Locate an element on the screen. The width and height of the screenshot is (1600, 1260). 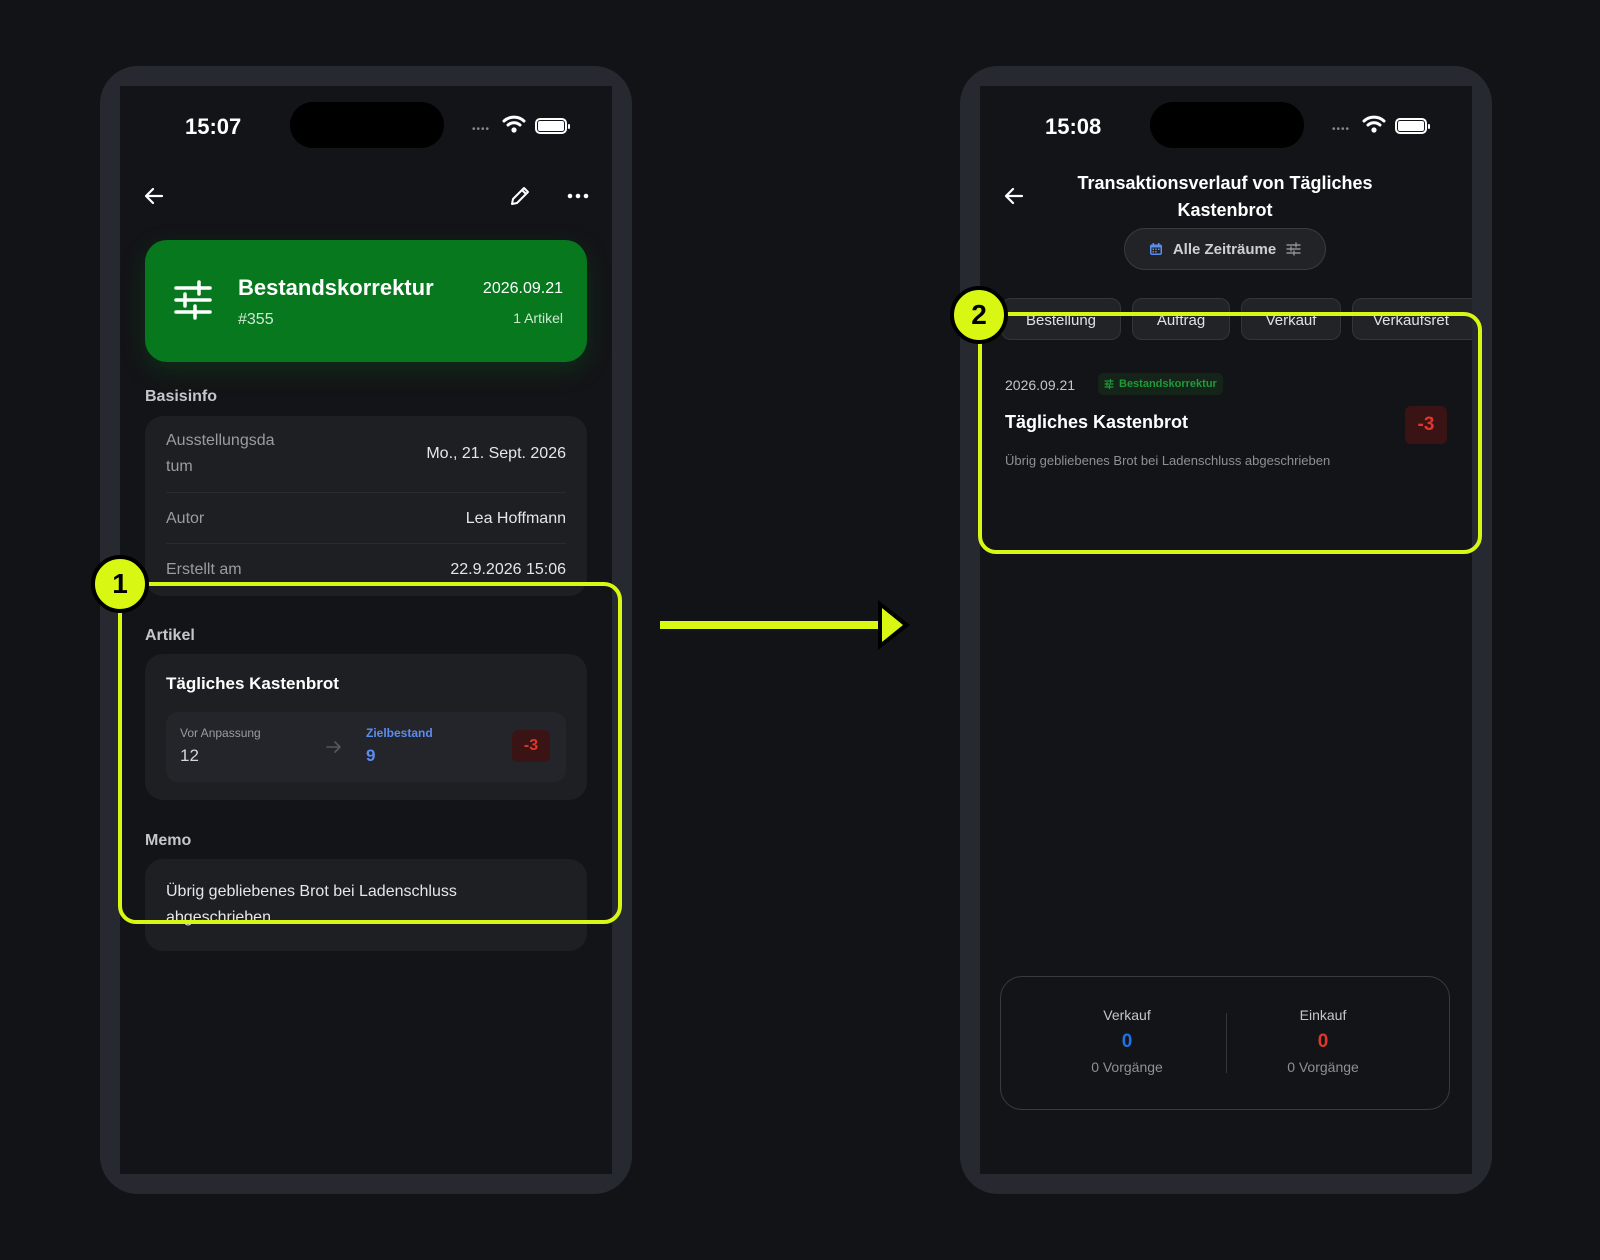
summary-purchase: Einkauf 0 0 Vorgänge is located at coordinates (1323, 1041).